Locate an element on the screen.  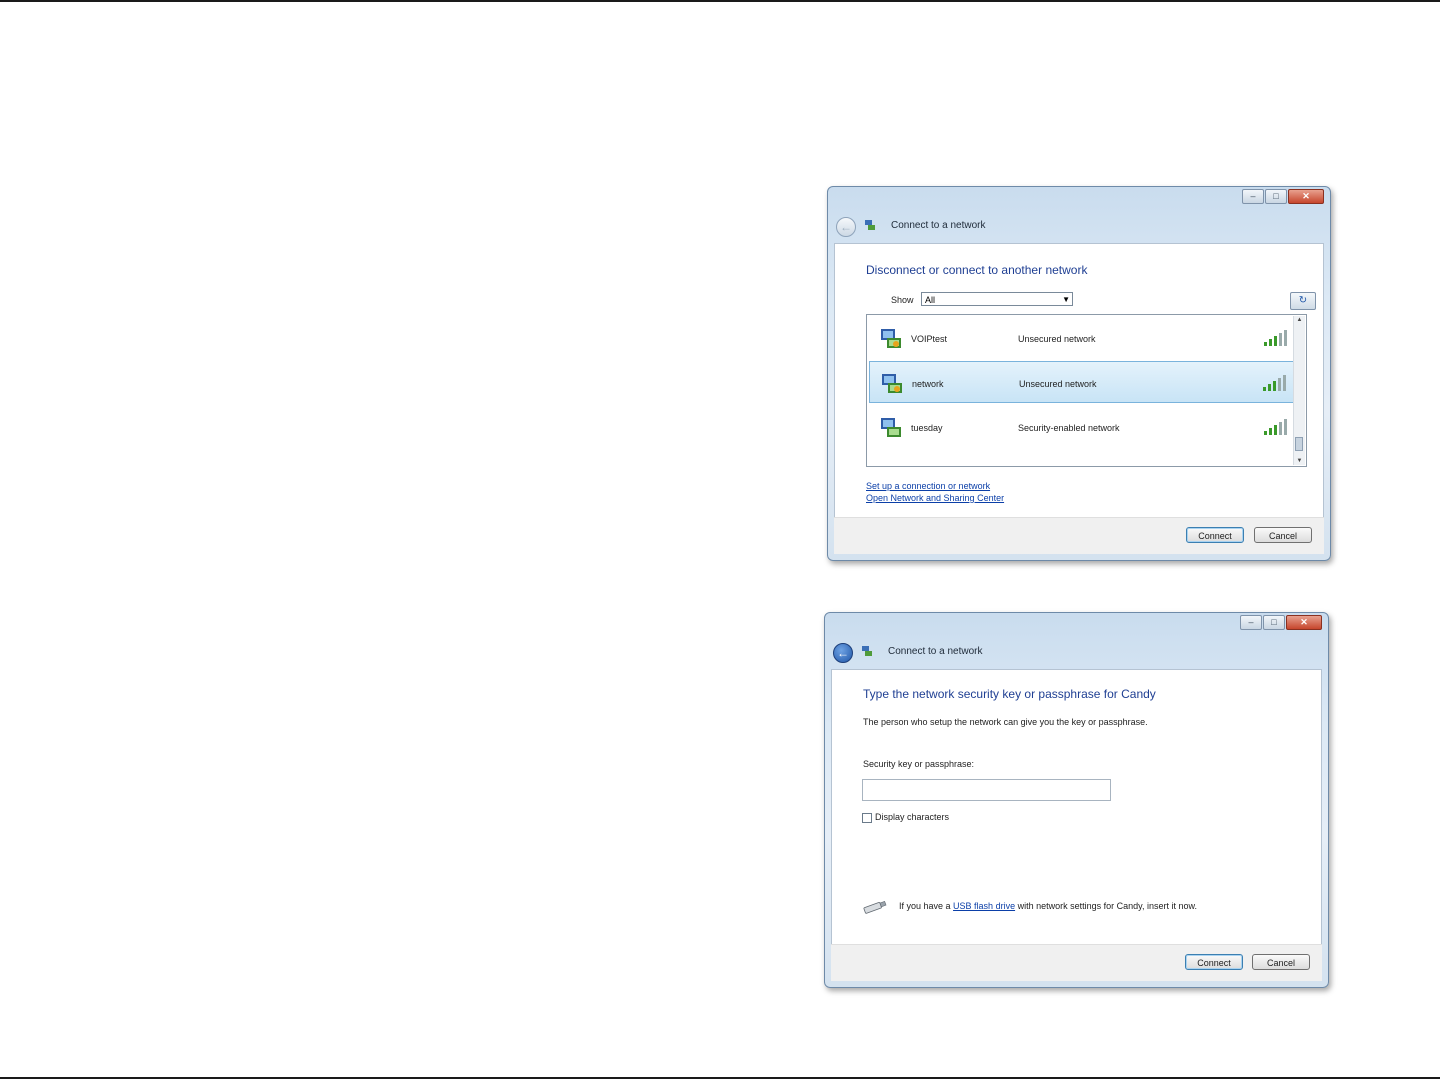
network-row: tuesday Security-enabled network is located at coordinates (1082, 427).